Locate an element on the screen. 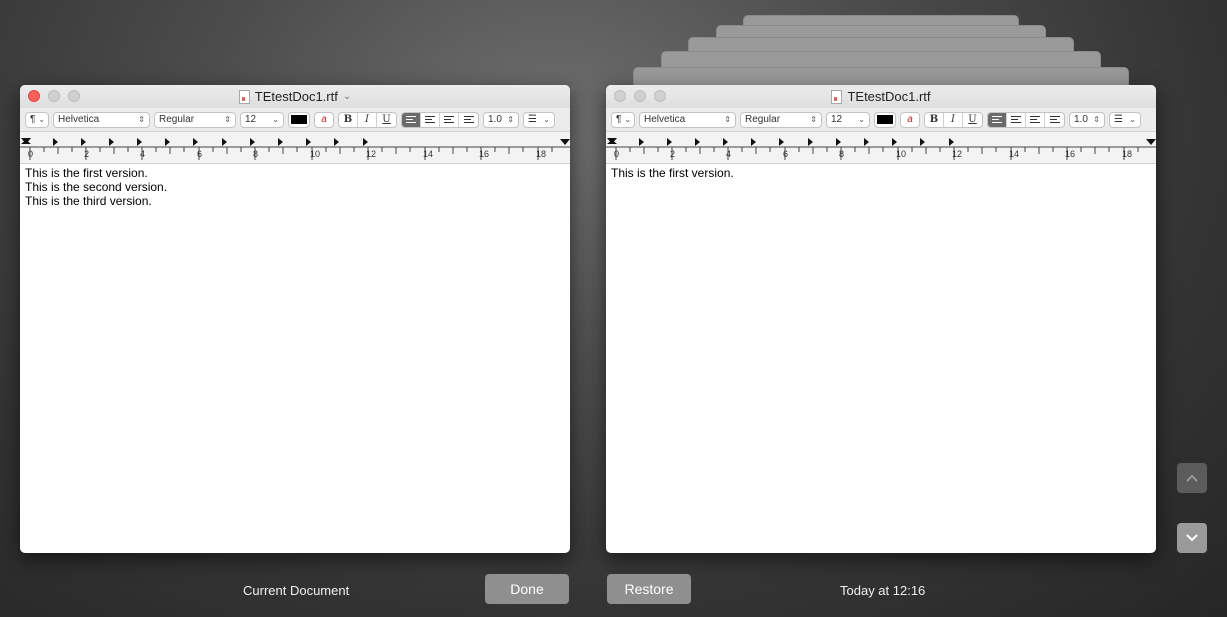 This screenshot has height=617, width=1227. restore-button: Restore is located at coordinates (649, 589).